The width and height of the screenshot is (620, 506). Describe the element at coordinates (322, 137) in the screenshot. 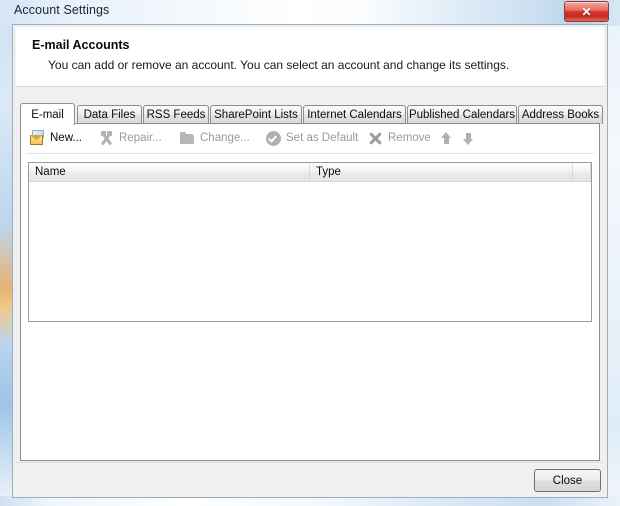

I see `toolbar-button-label: Set as Default` at that location.